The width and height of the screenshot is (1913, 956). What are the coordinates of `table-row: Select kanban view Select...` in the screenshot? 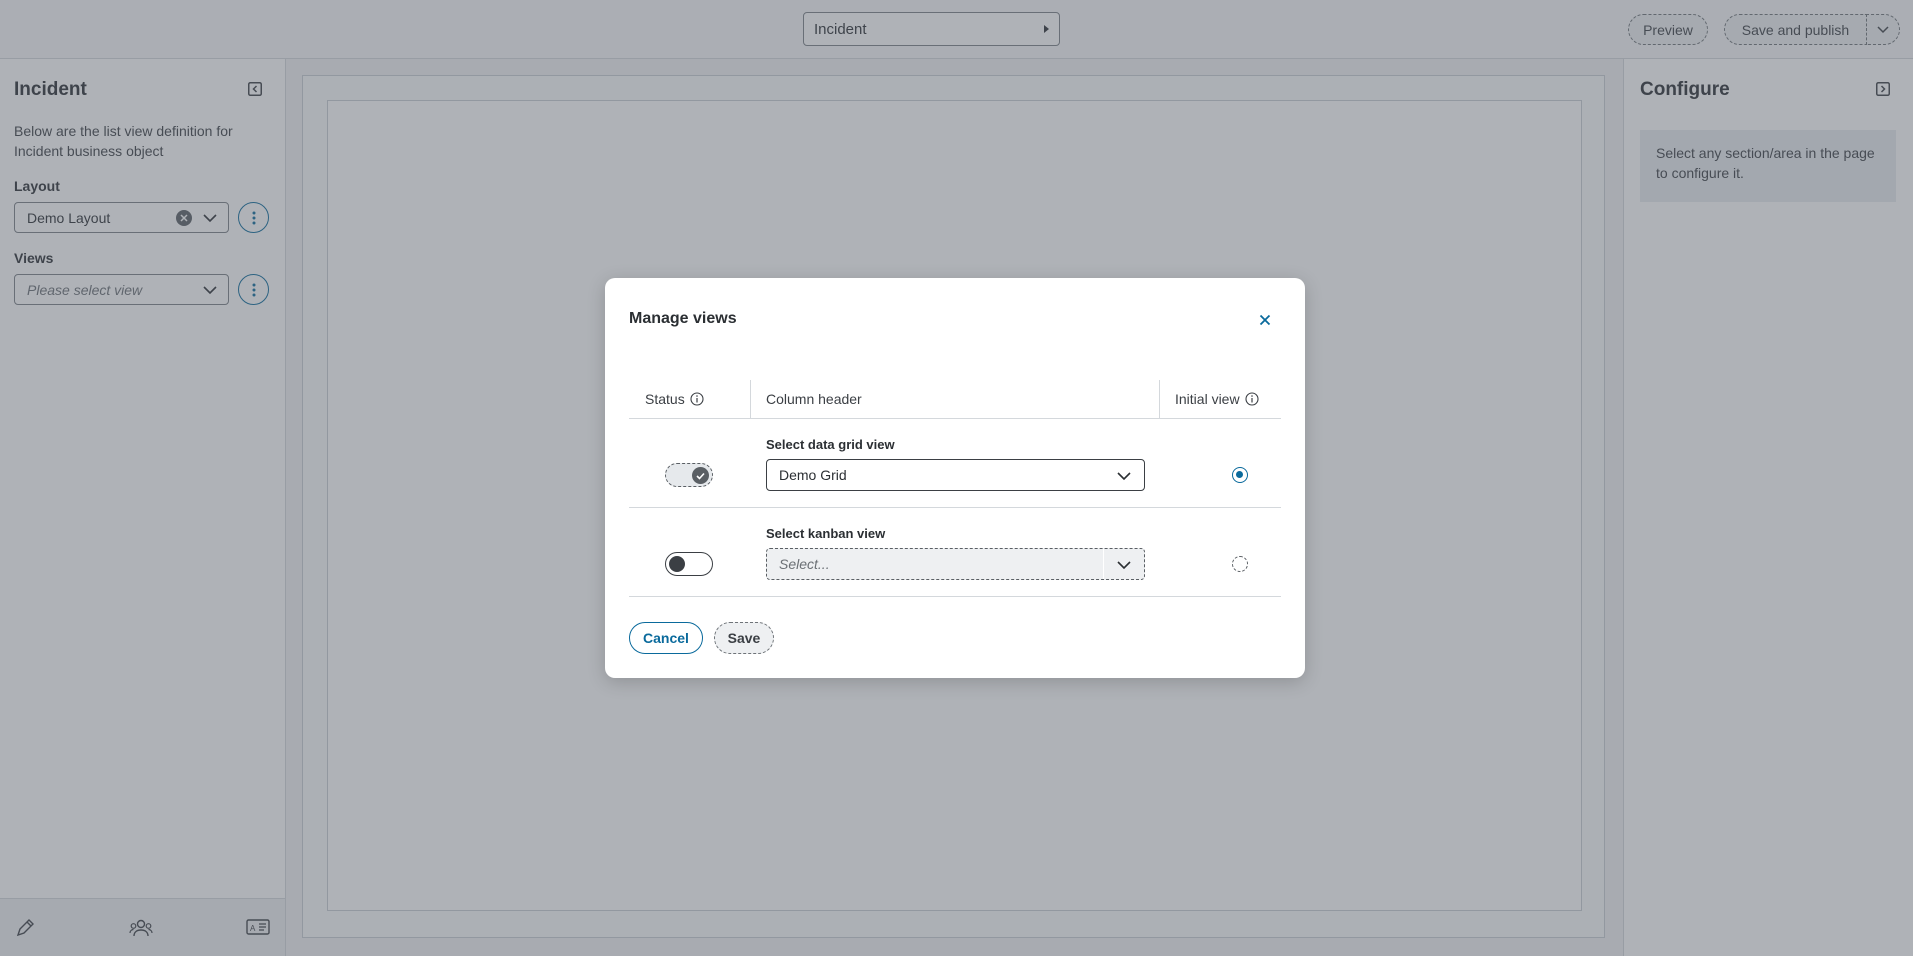 It's located at (955, 552).